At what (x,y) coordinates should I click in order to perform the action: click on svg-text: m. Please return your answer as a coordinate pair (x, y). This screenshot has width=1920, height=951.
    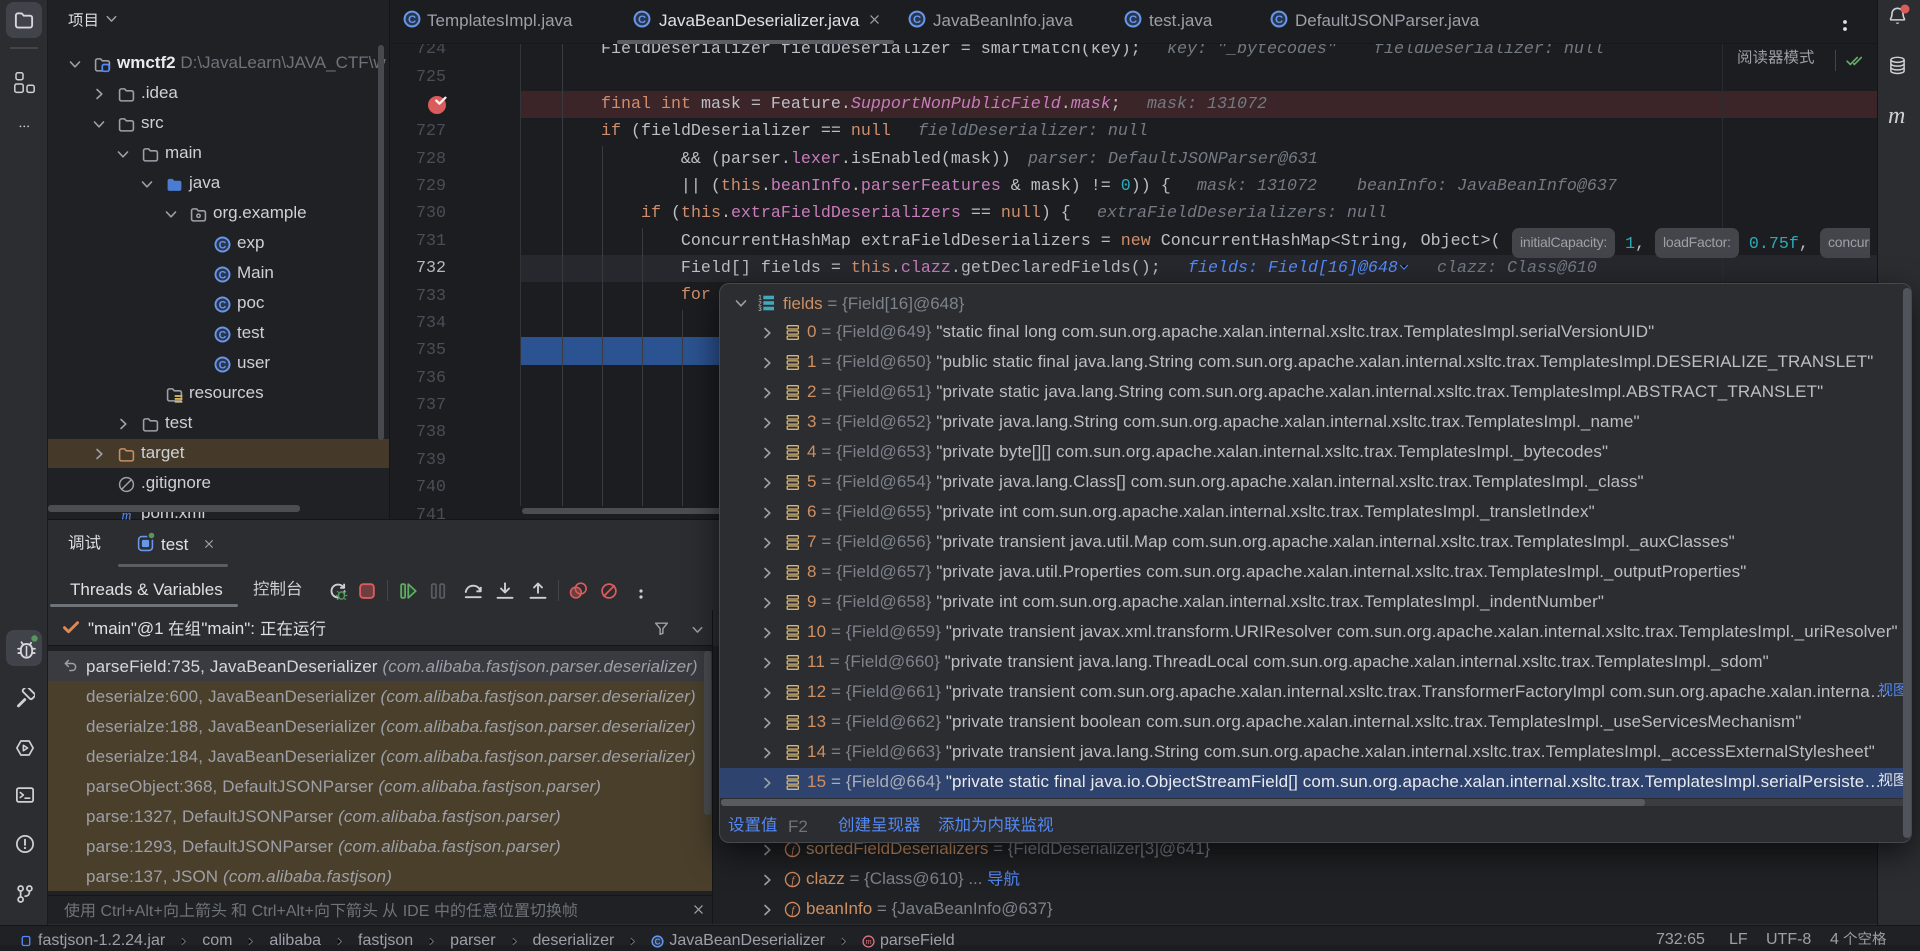
    Looking at the image, I should click on (868, 940).